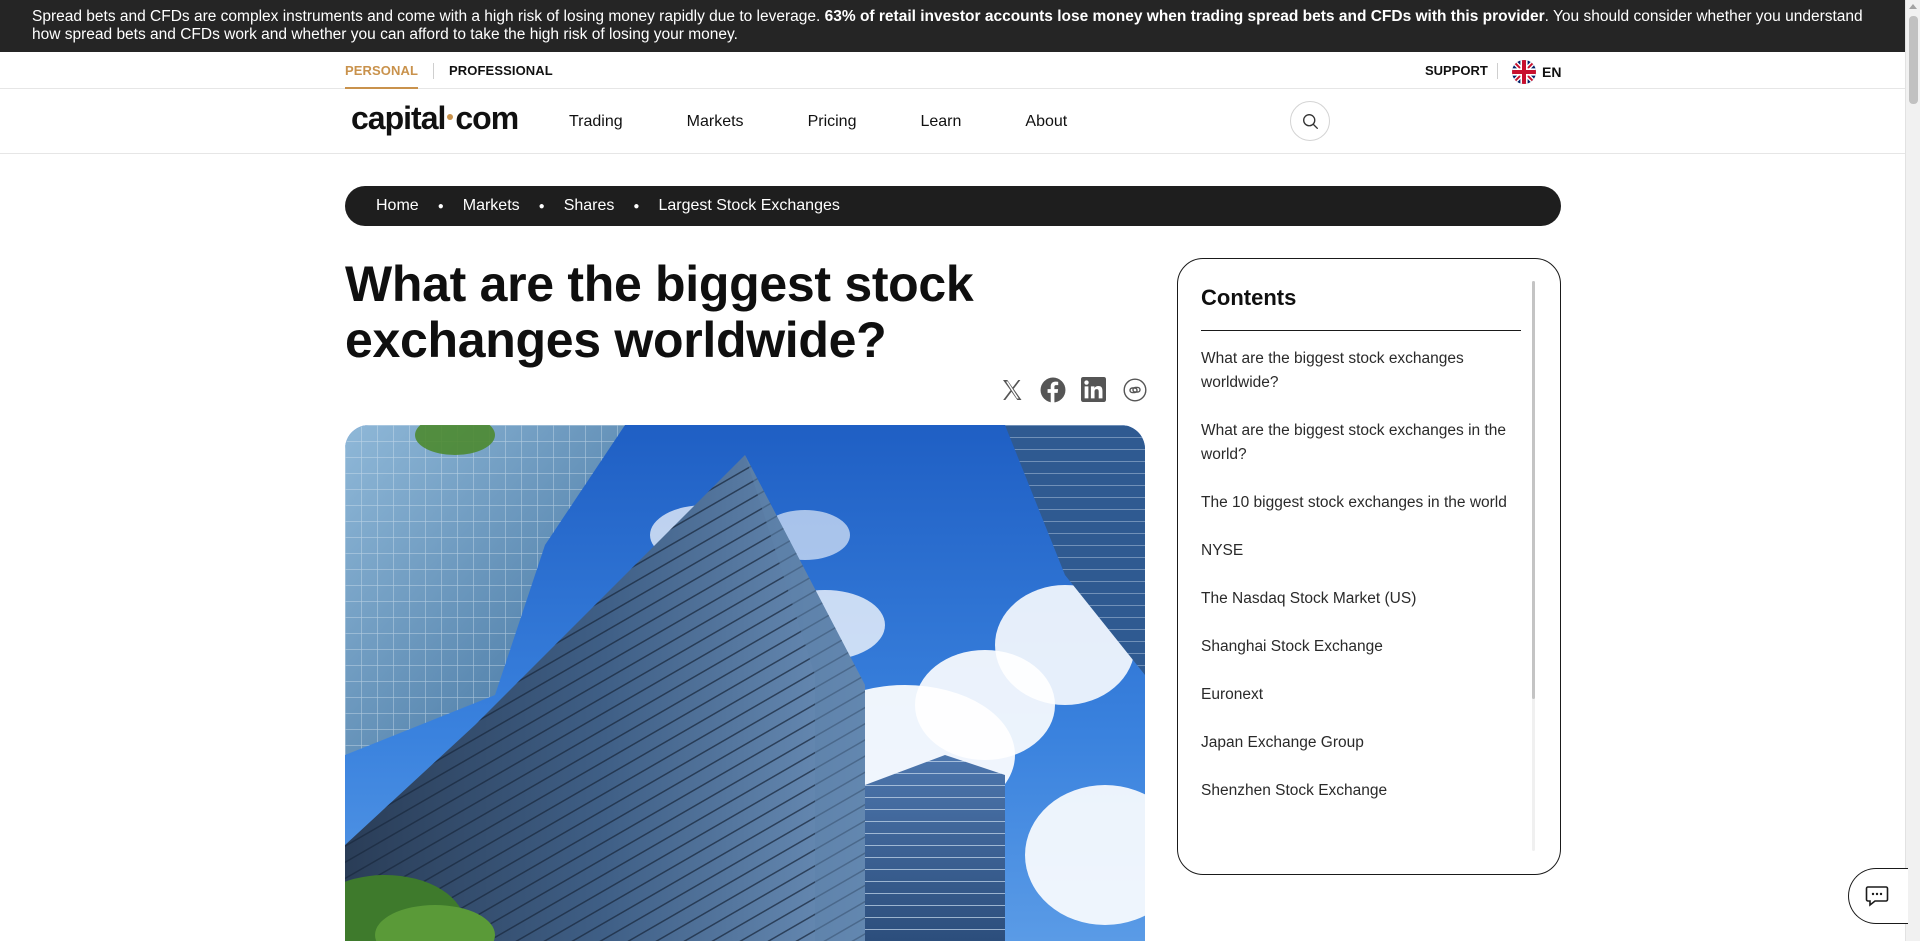 This screenshot has height=941, width=1920. I want to click on chat-button, so click(1878, 896).